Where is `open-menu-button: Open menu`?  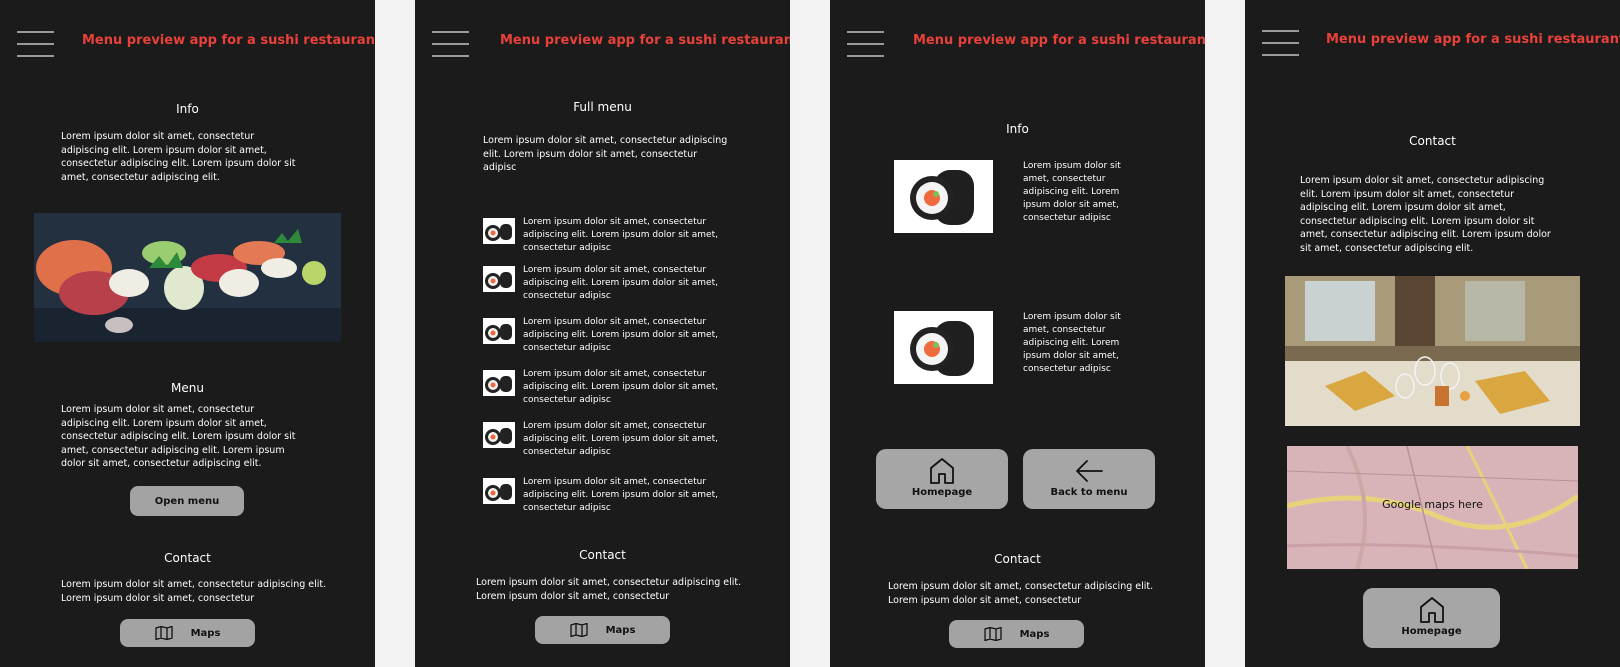 open-menu-button: Open menu is located at coordinates (187, 501).